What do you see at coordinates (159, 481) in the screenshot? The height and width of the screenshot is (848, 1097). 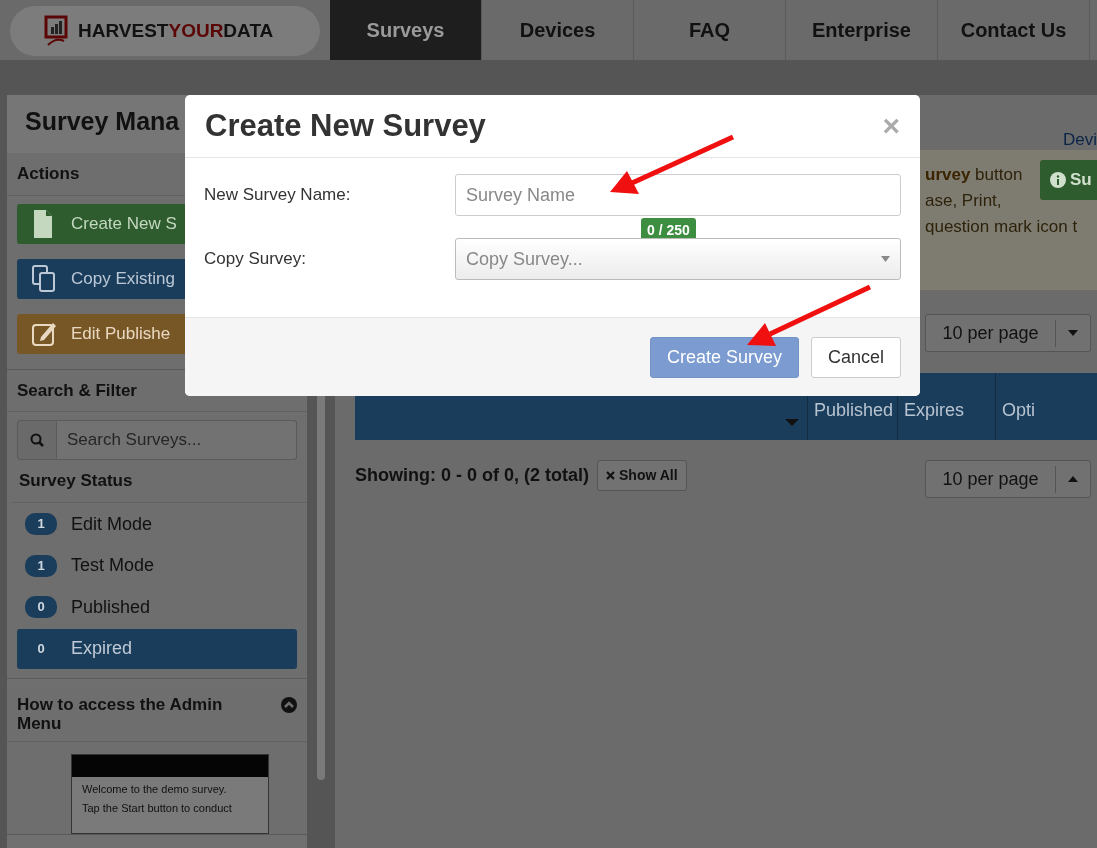 I see `section-heading: Survey Status` at bounding box center [159, 481].